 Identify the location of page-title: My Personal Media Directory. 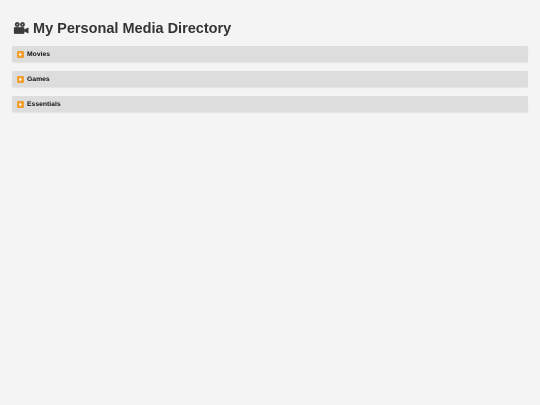
(132, 29).